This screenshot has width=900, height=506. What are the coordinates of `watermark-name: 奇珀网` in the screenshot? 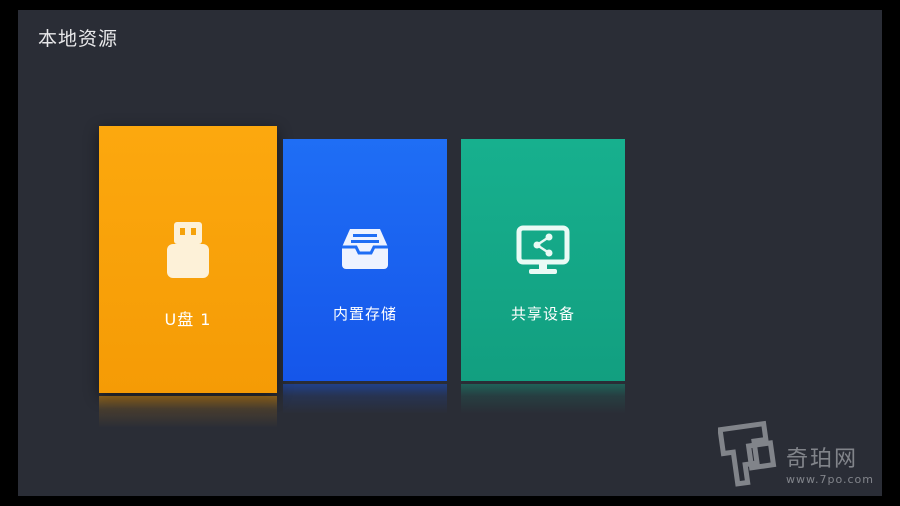 It's located at (822, 459).